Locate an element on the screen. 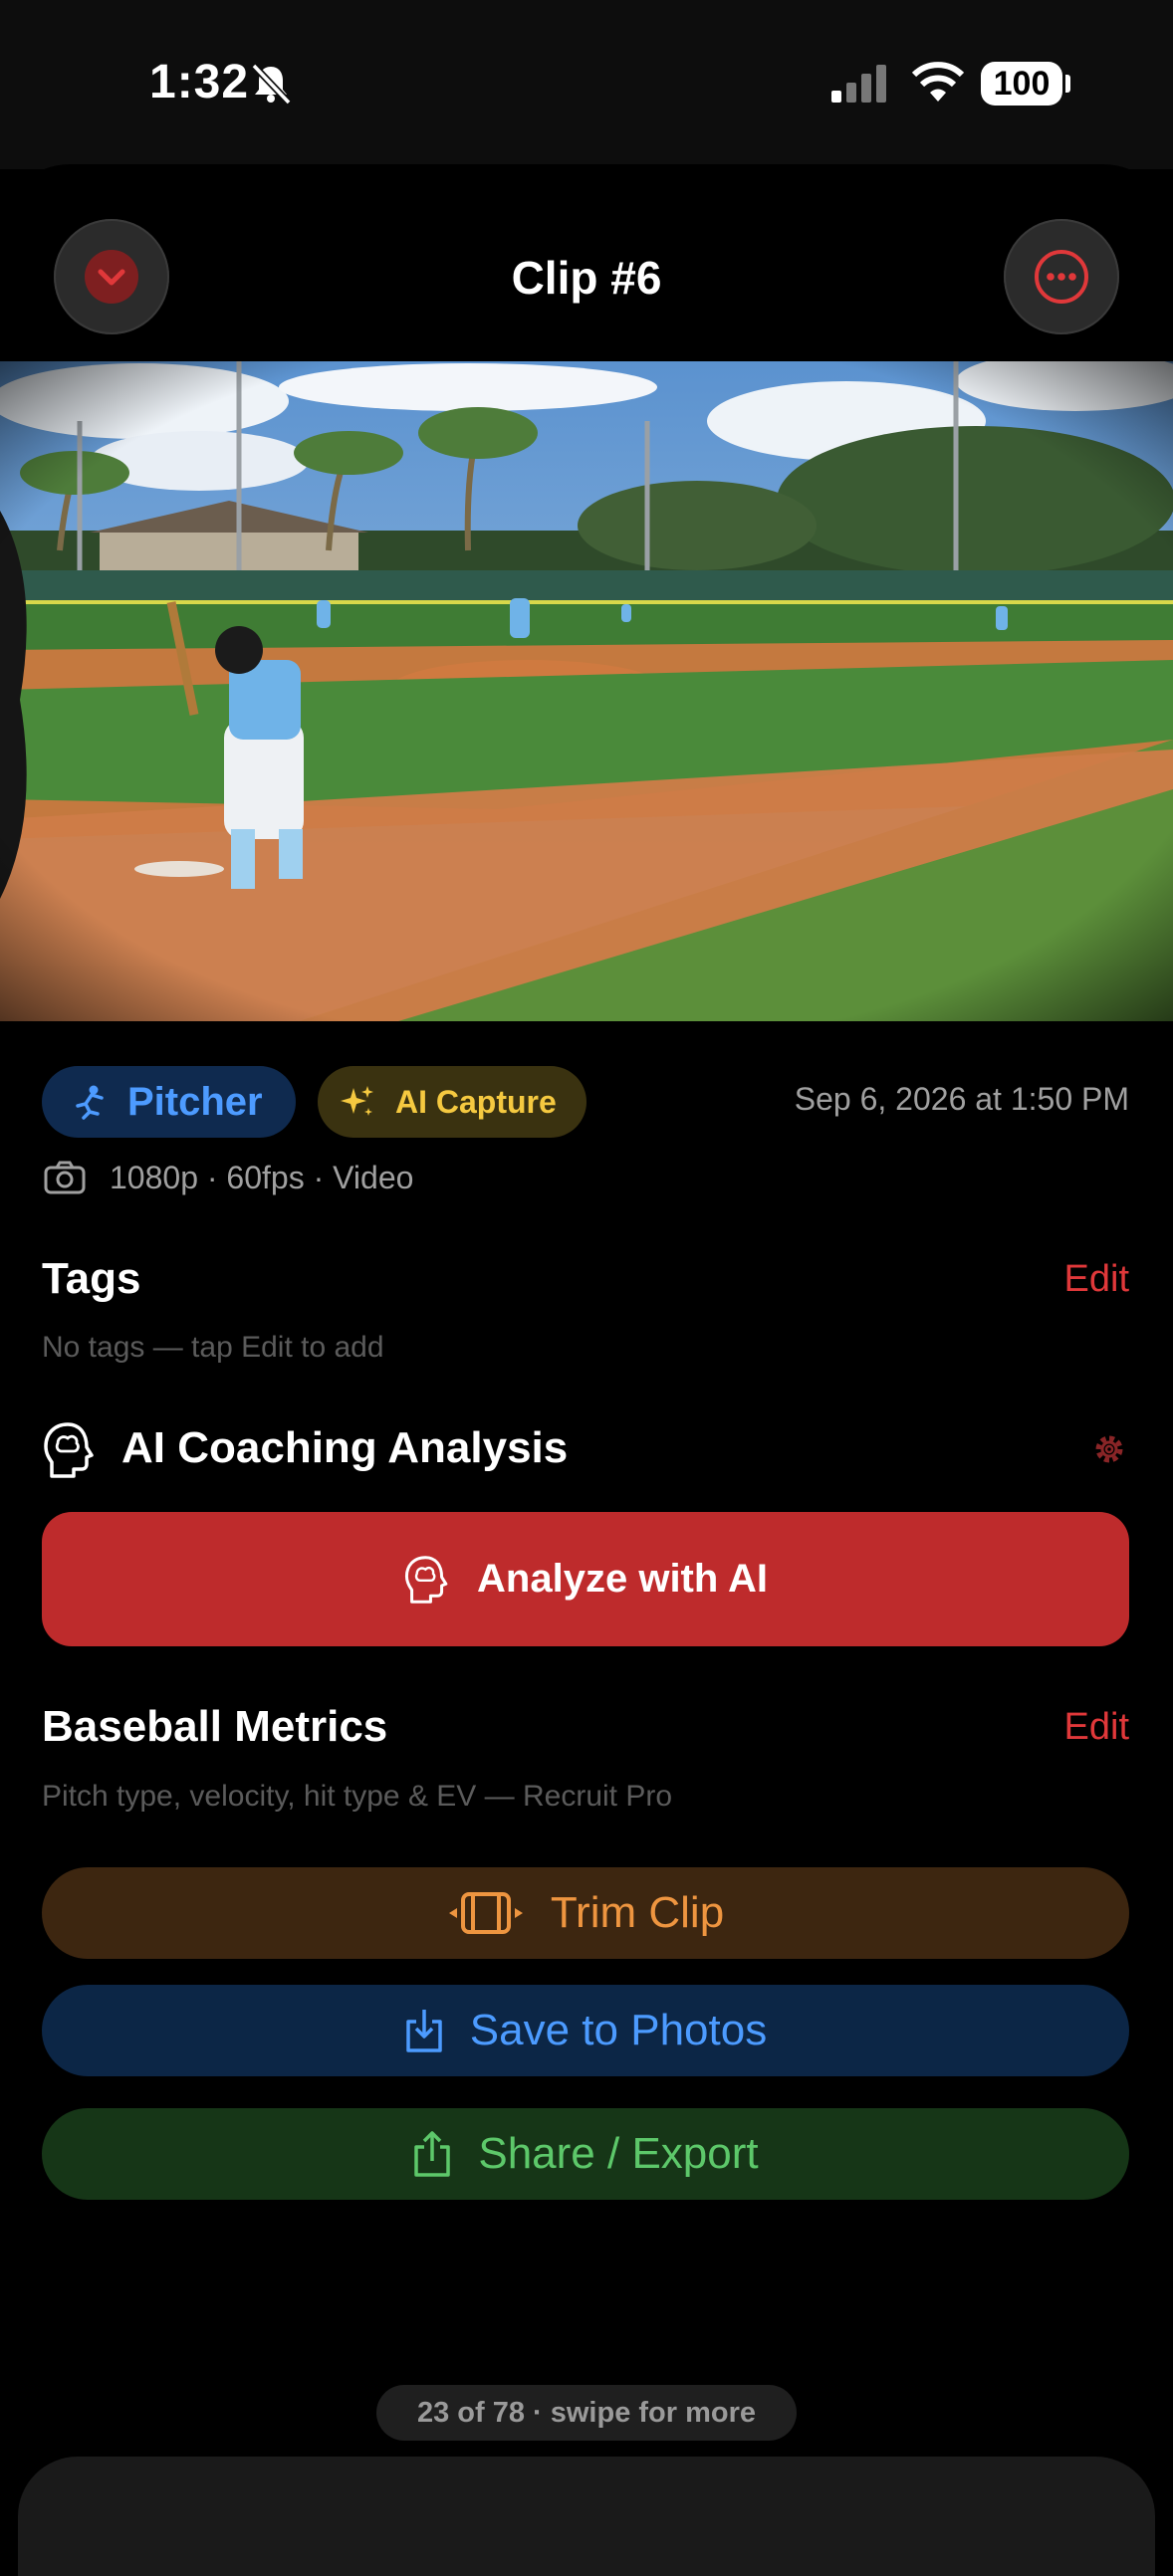 The height and width of the screenshot is (2576, 1173). metrics-edit-button: Edit is located at coordinates (1097, 1727).